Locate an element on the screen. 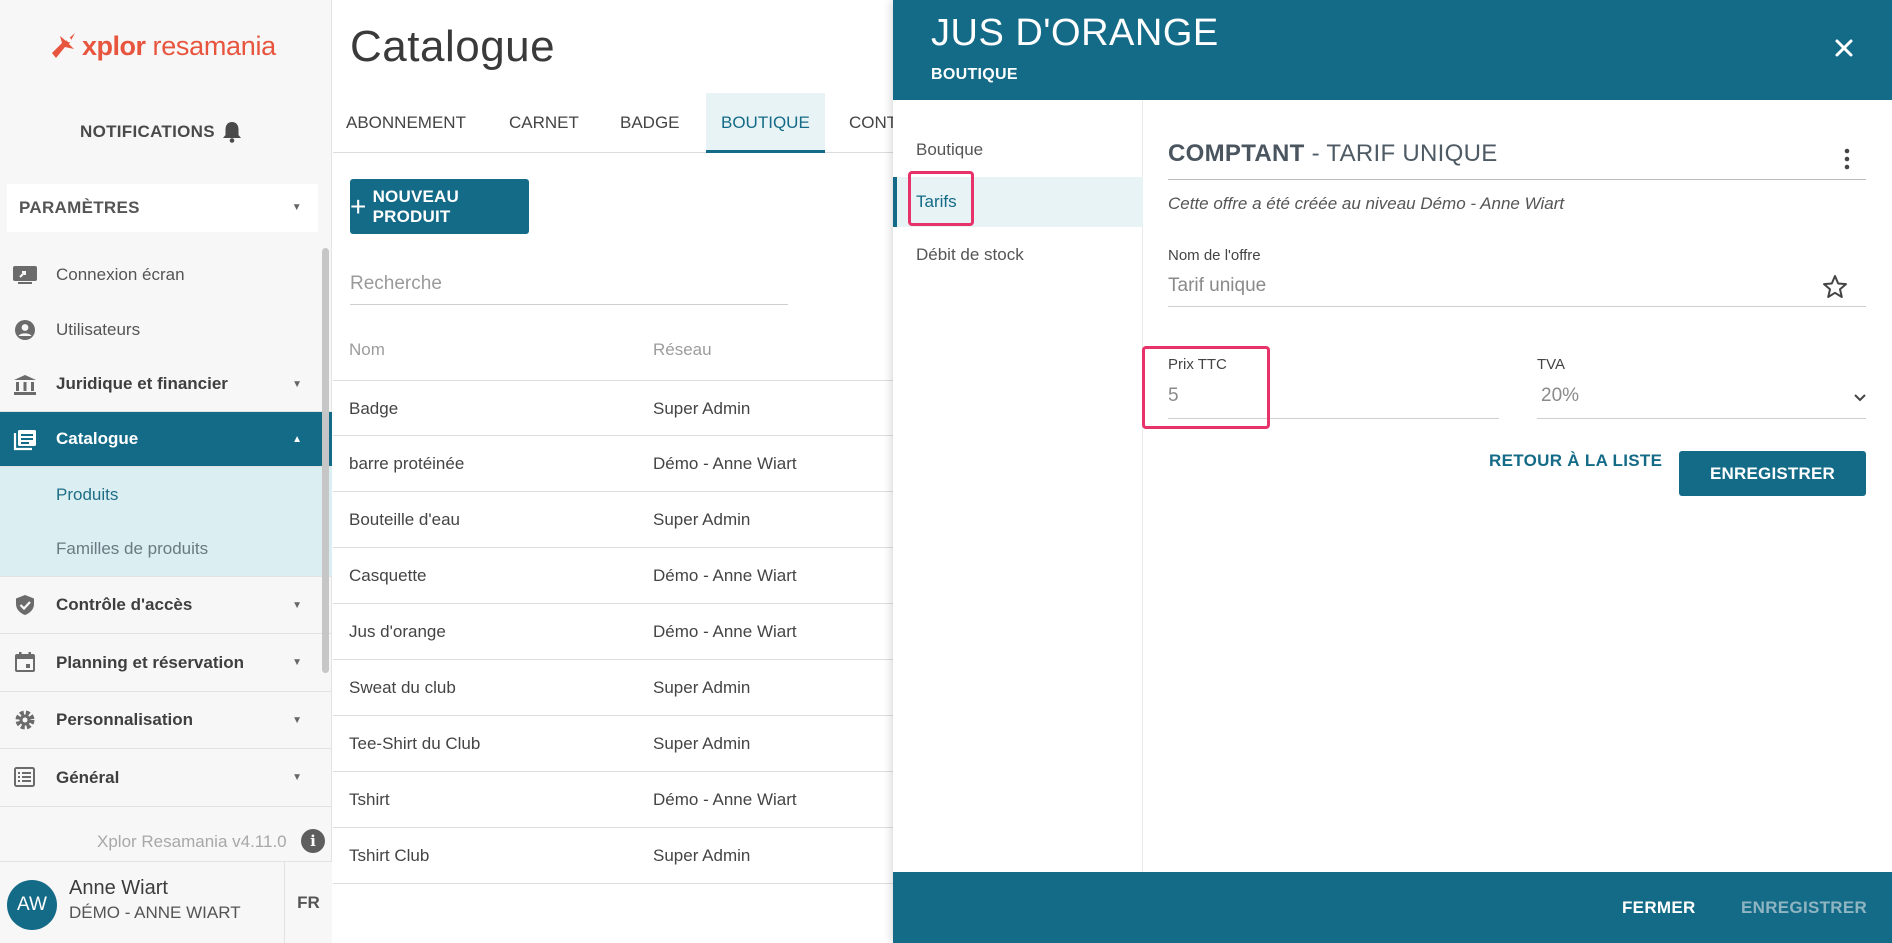 This screenshot has width=1892, height=943. table-row: Badge Super Admin is located at coordinates (613, 408).